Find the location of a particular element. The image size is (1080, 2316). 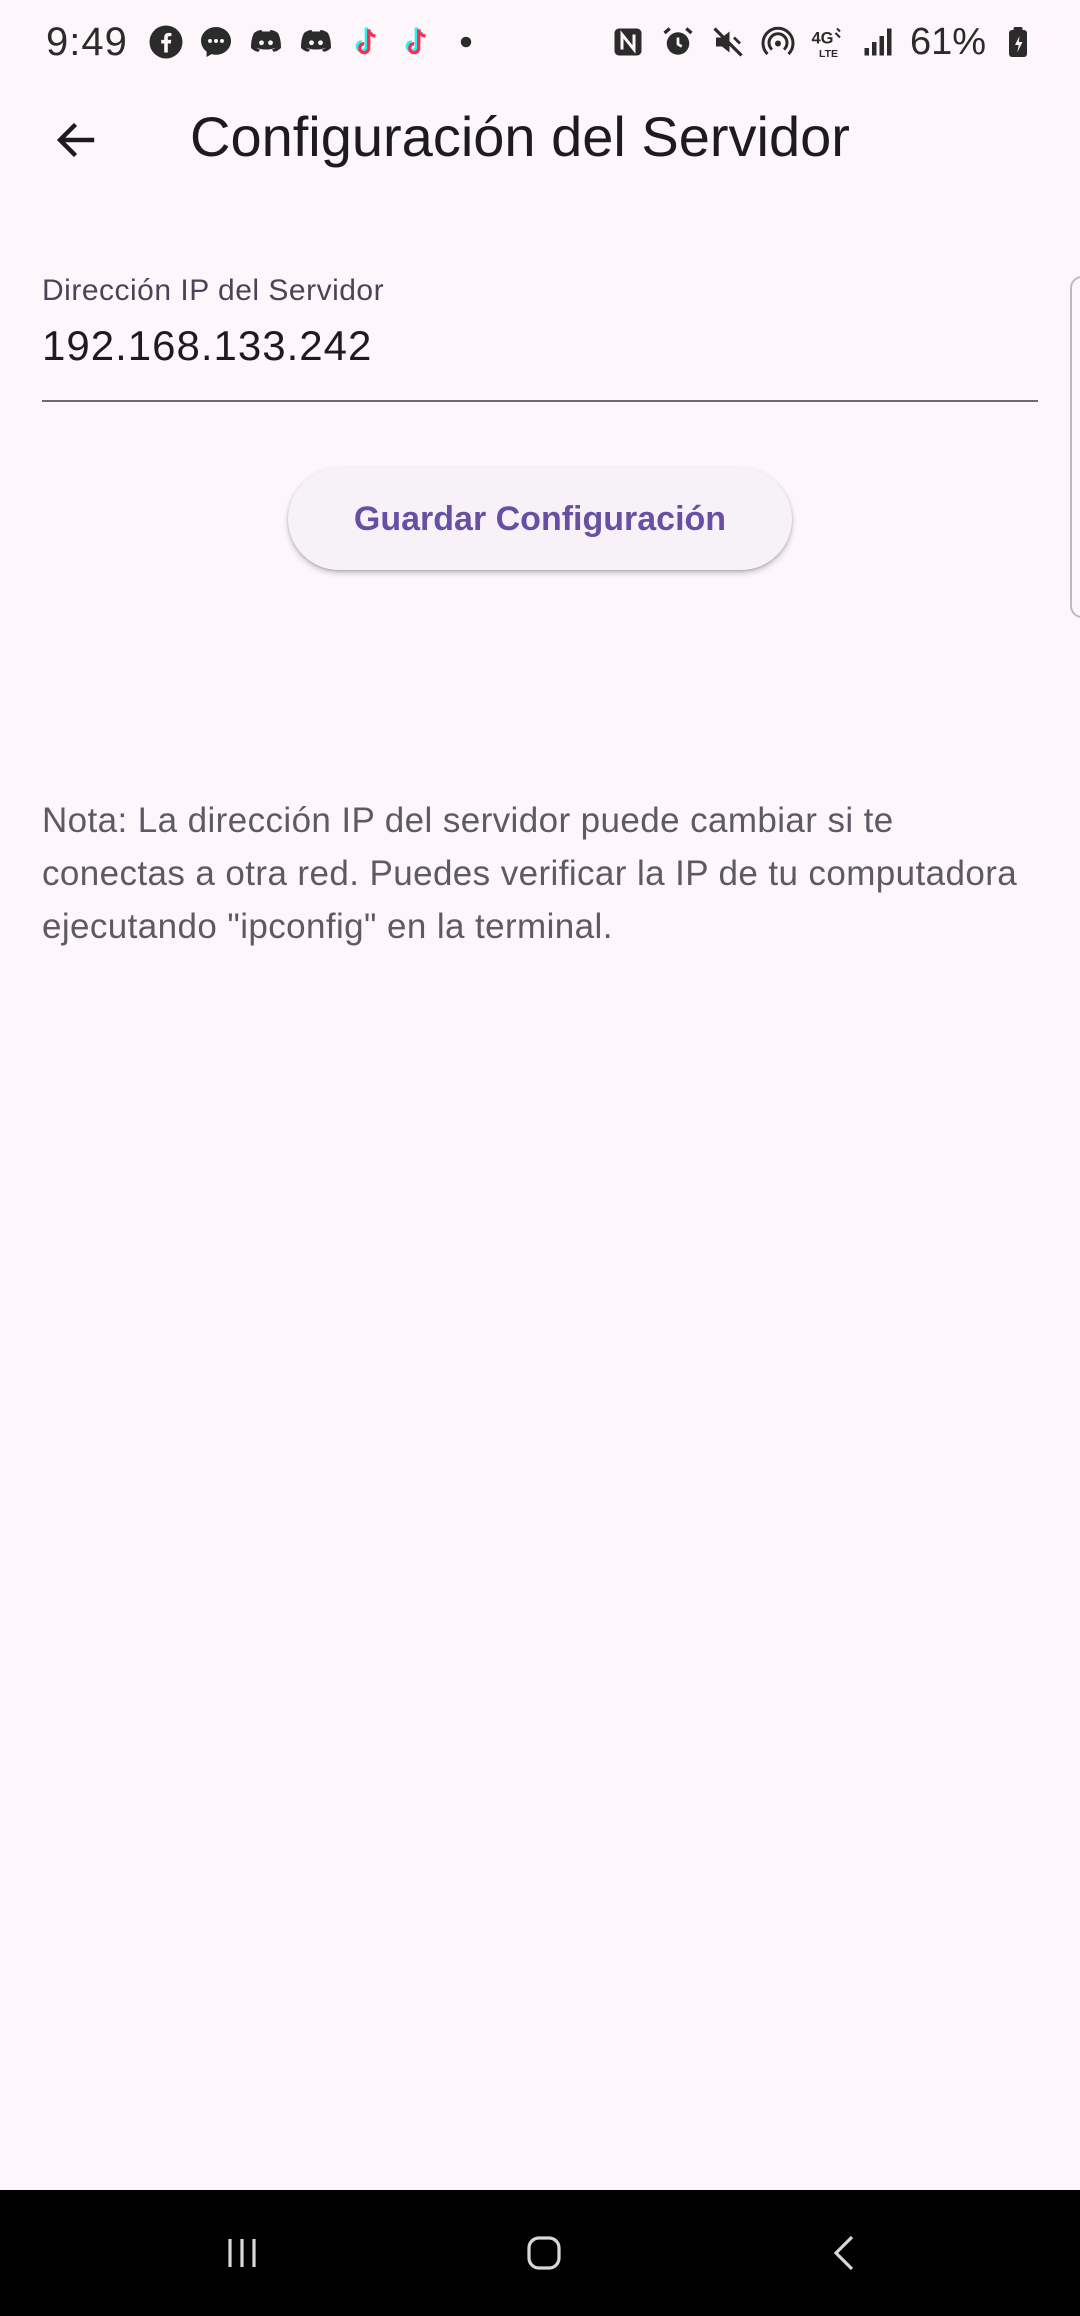

hotspot-icon is located at coordinates (778, 42).